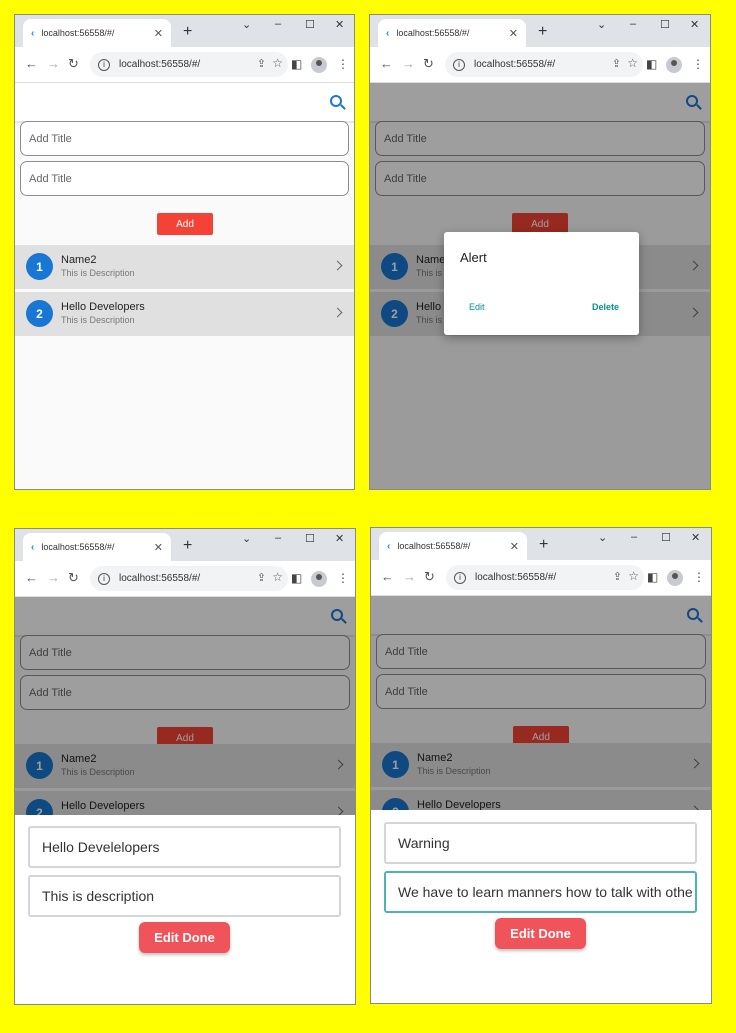  I want to click on add-button: Add, so click(185, 224).